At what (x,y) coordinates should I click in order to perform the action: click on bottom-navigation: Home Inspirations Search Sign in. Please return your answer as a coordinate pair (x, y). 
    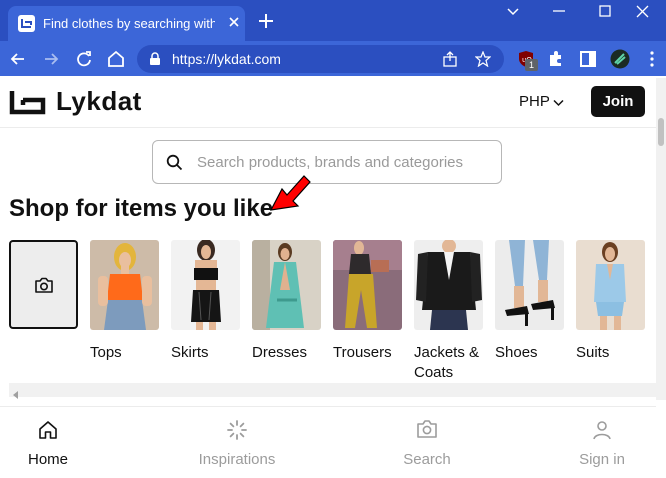
    Looking at the image, I should click on (328, 442).